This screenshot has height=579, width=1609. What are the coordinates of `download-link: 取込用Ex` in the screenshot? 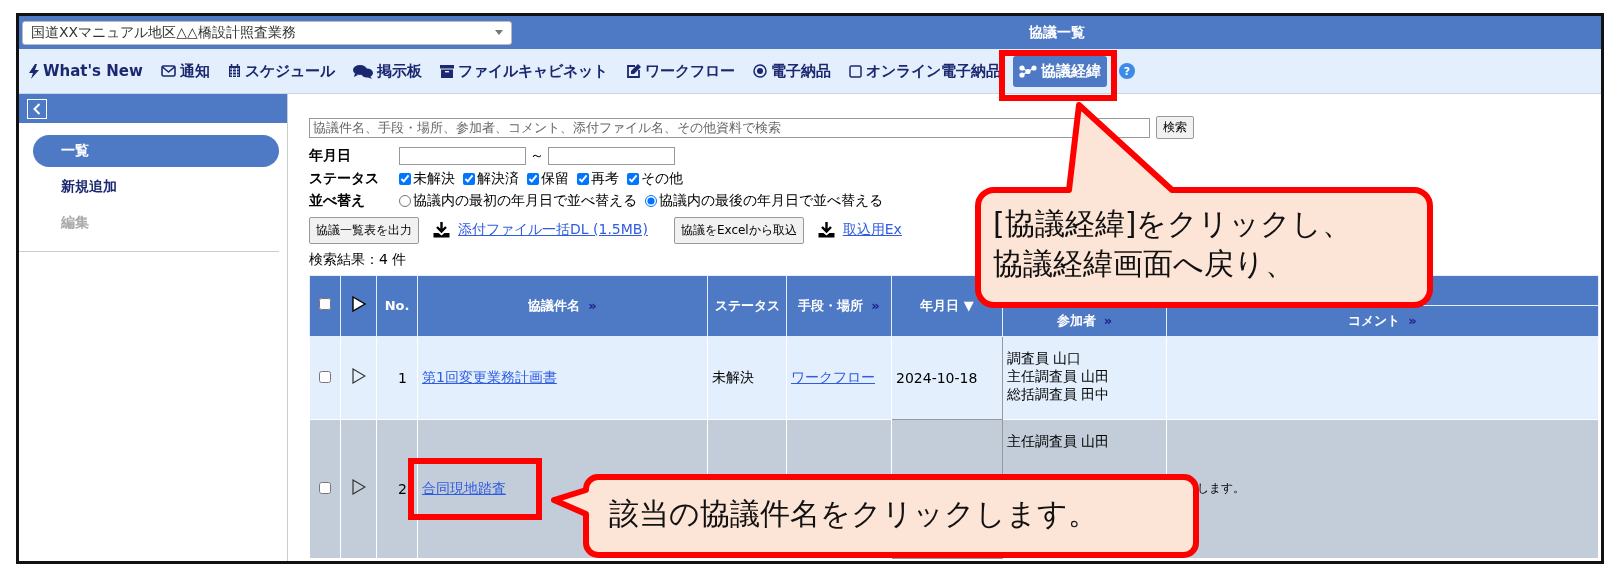 It's located at (872, 230).